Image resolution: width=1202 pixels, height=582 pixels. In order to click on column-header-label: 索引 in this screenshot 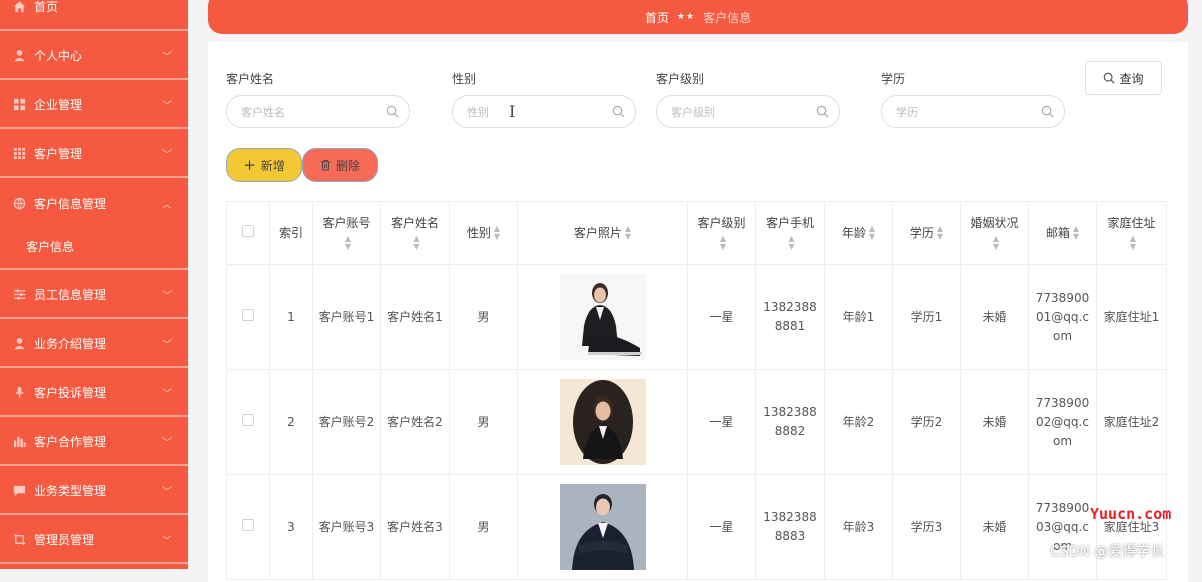, I will do `click(290, 232)`.